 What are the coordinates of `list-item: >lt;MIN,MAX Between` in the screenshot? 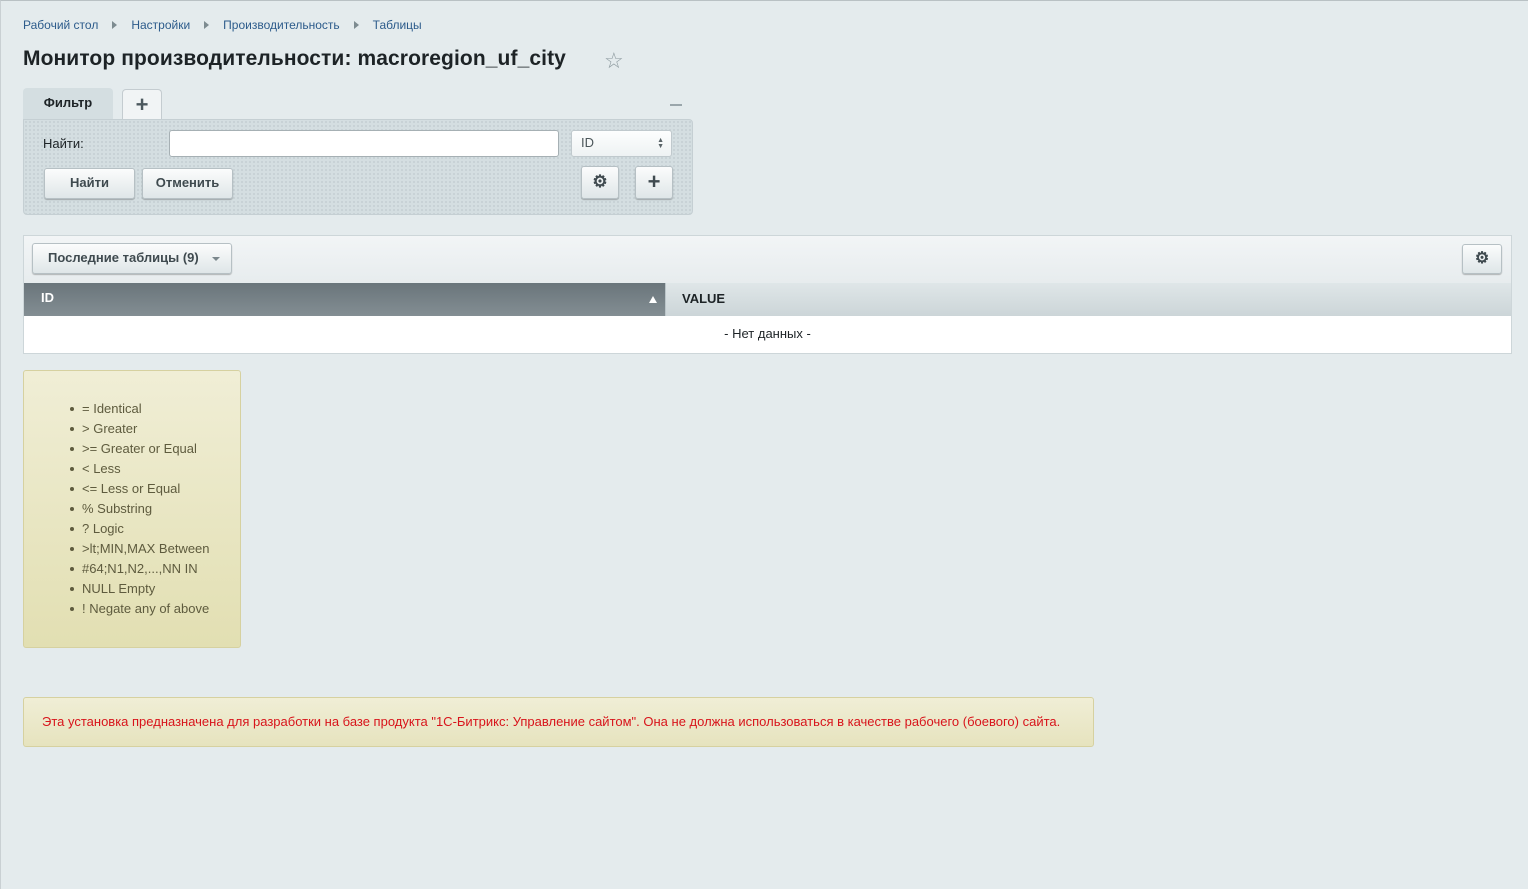 It's located at (140, 549).